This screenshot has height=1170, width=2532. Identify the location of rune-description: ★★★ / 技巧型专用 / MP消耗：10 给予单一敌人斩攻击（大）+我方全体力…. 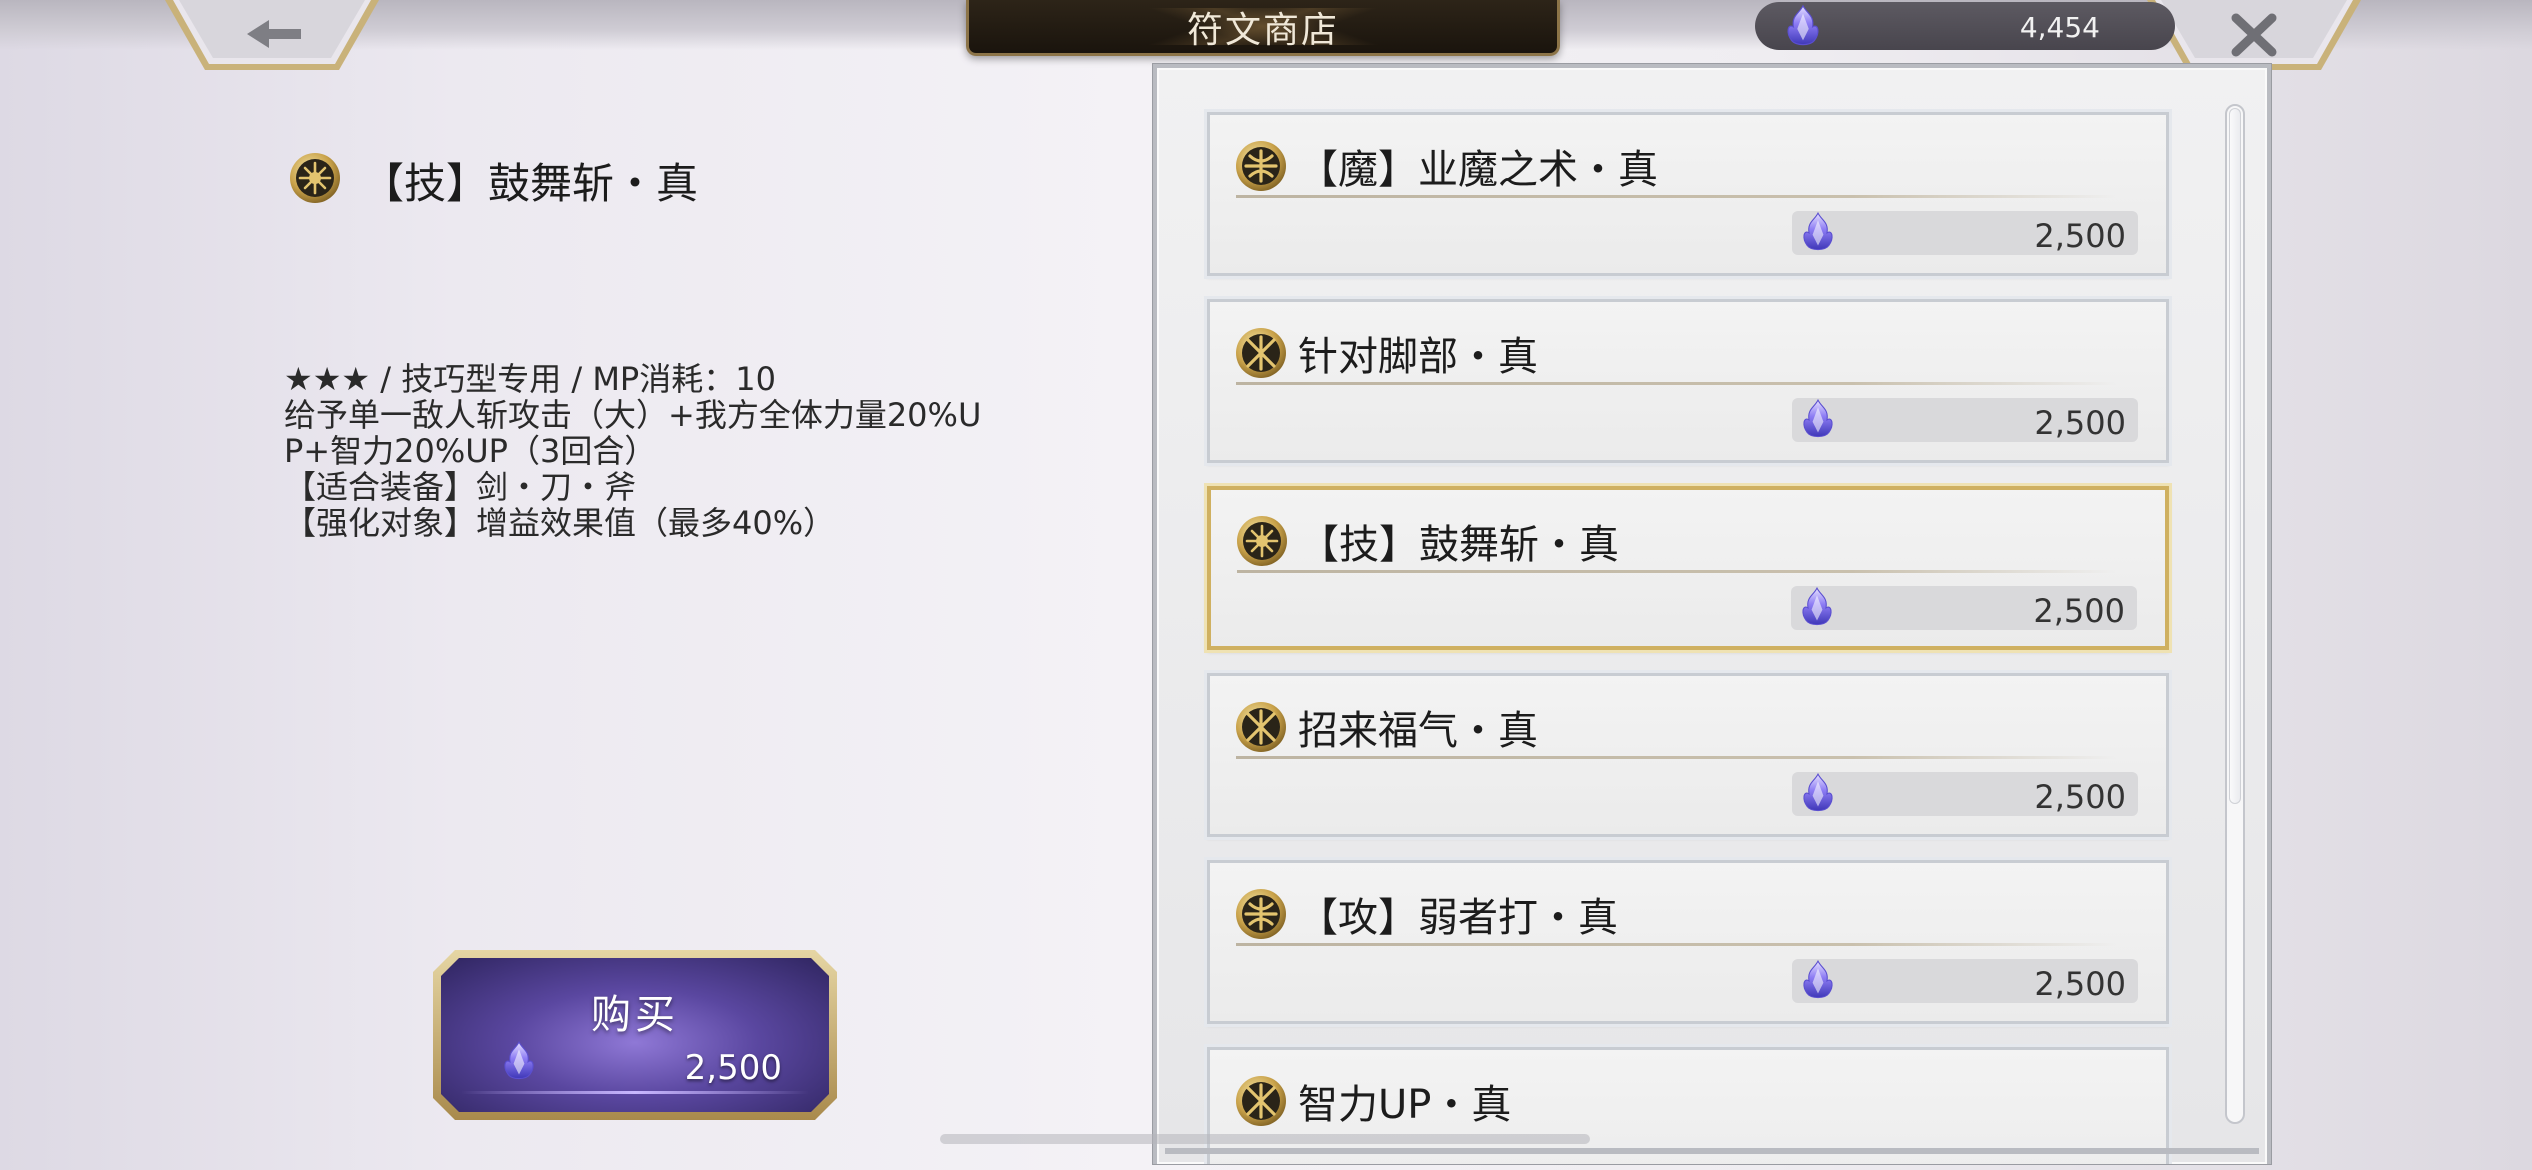
(654, 451).